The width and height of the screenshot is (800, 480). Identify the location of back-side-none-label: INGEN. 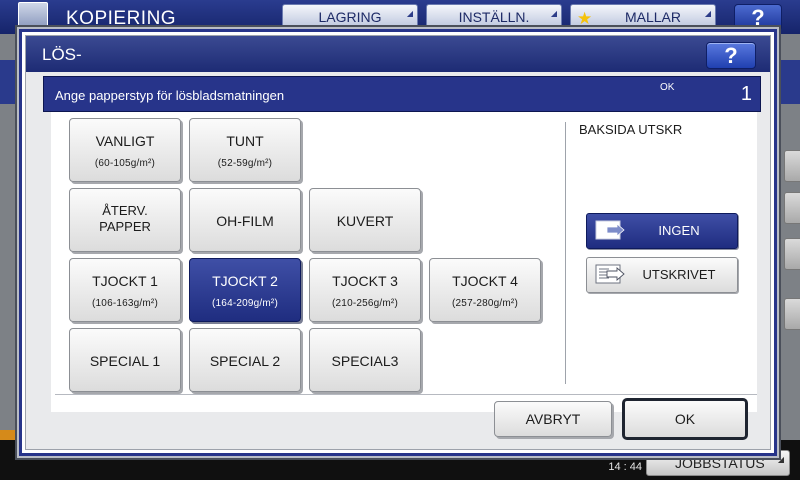
(679, 230).